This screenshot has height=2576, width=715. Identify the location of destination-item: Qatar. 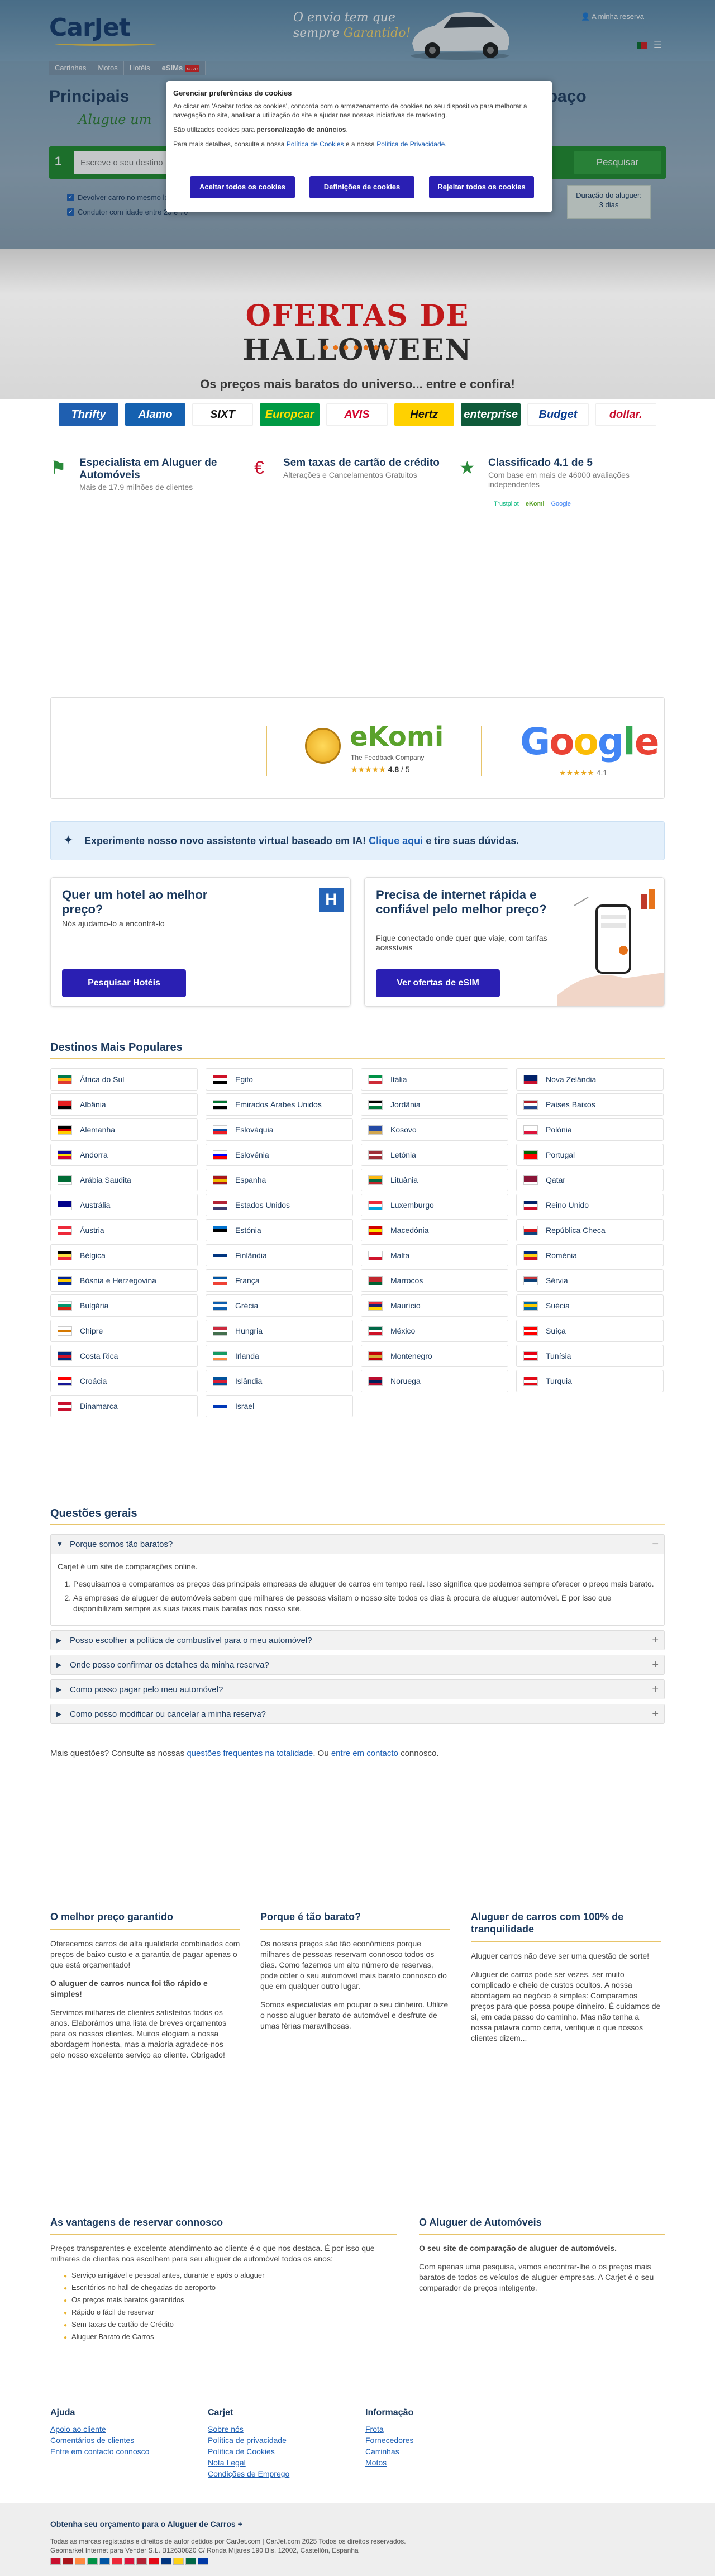
(590, 1180).